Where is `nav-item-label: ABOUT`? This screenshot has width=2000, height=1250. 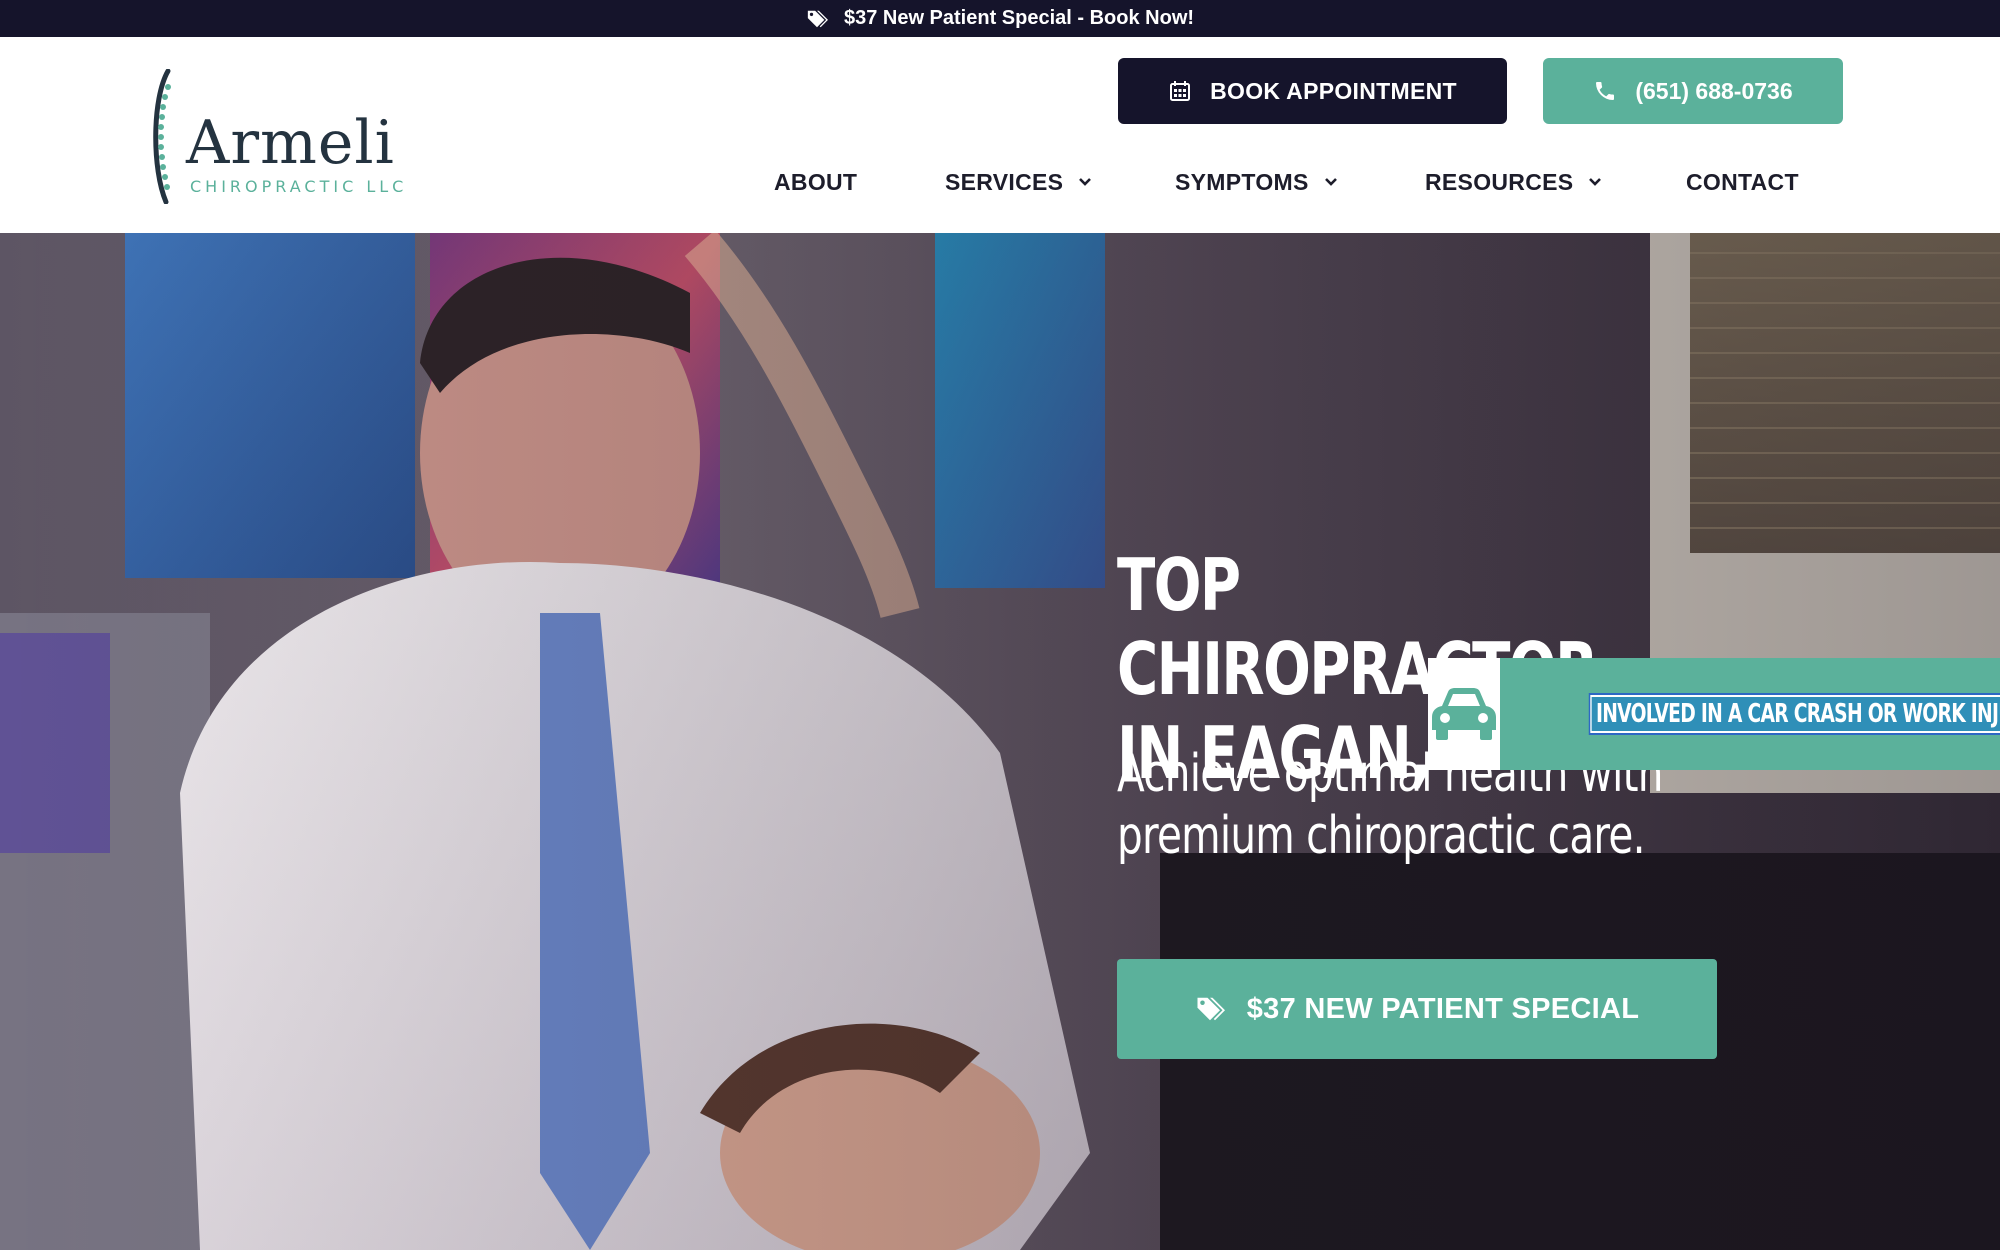 nav-item-label: ABOUT is located at coordinates (816, 181).